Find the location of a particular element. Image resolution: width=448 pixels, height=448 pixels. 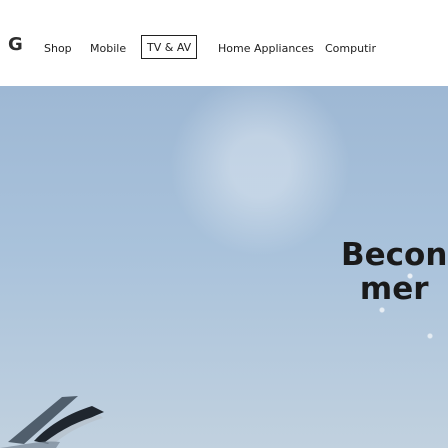

nav-item-mobile: Mobile is located at coordinates (108, 48).